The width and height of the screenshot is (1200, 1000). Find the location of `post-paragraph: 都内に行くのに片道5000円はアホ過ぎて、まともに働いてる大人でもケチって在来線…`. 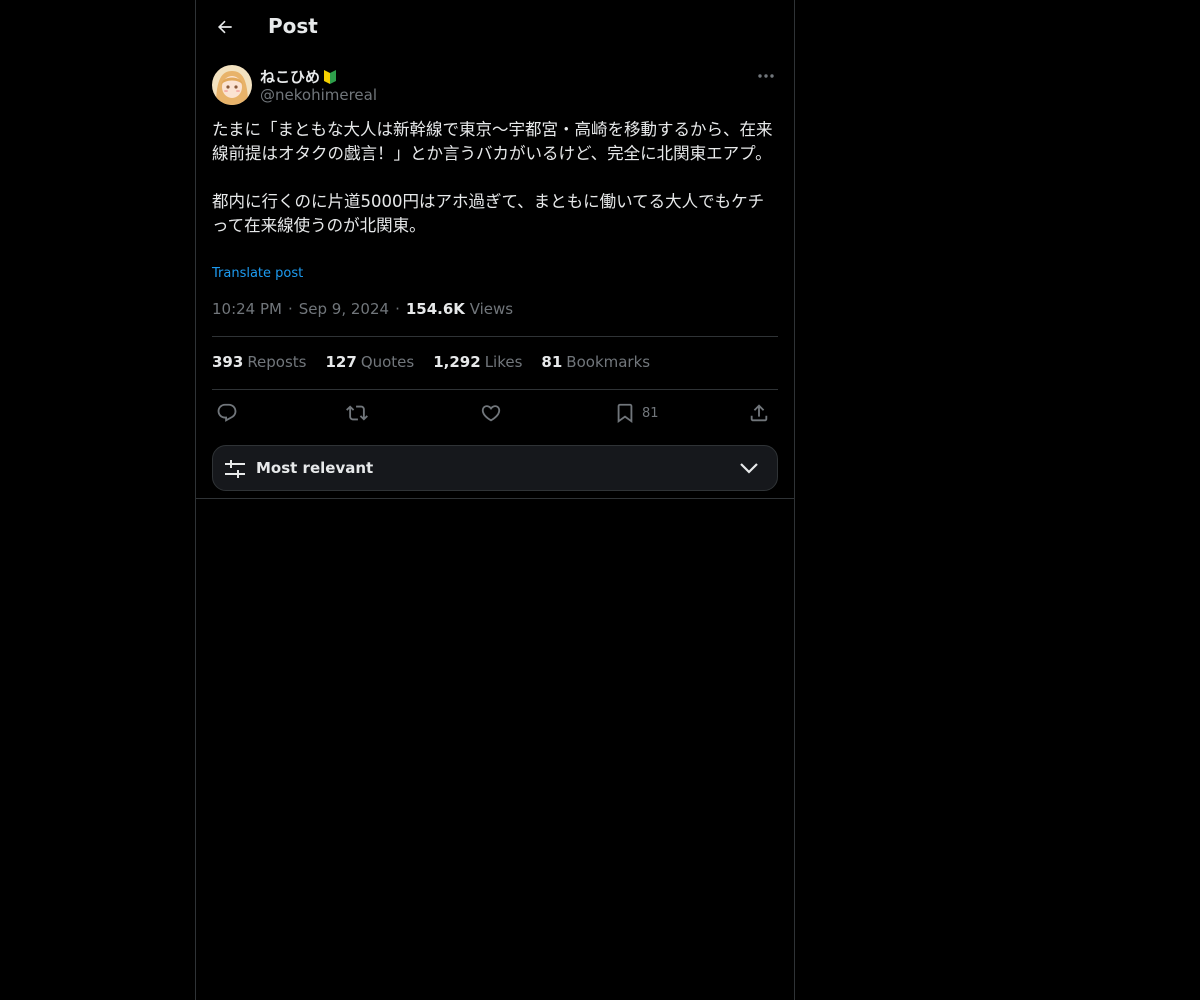

post-paragraph: 都内に行くのに片道5000円はアホ過ぎて、まともに働いてる大人でもケチって在来線… is located at coordinates (488, 213).